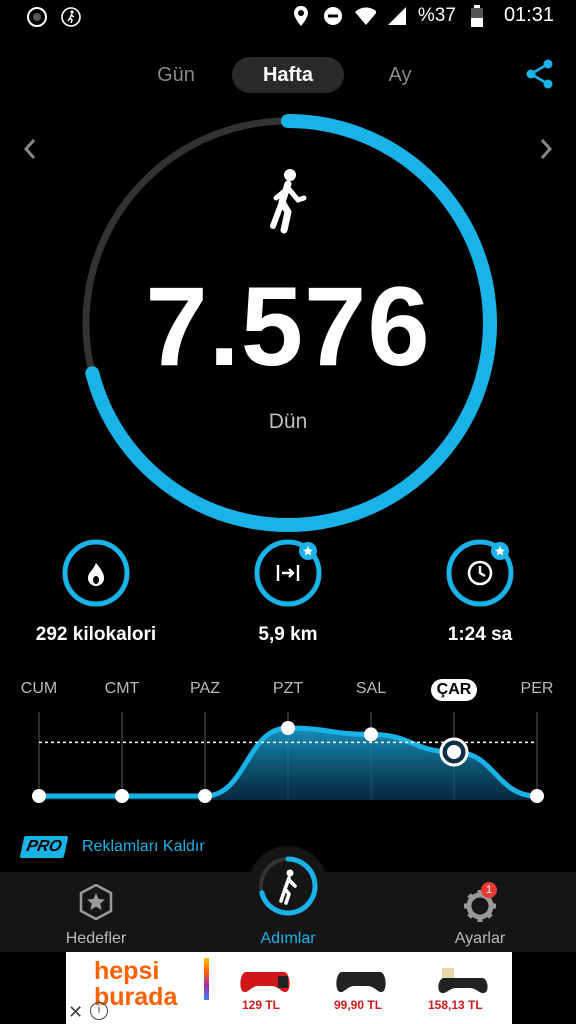 This screenshot has height=1024, width=576. What do you see at coordinates (361, 982) in the screenshot?
I see `ad-gamepad-black-image` at bounding box center [361, 982].